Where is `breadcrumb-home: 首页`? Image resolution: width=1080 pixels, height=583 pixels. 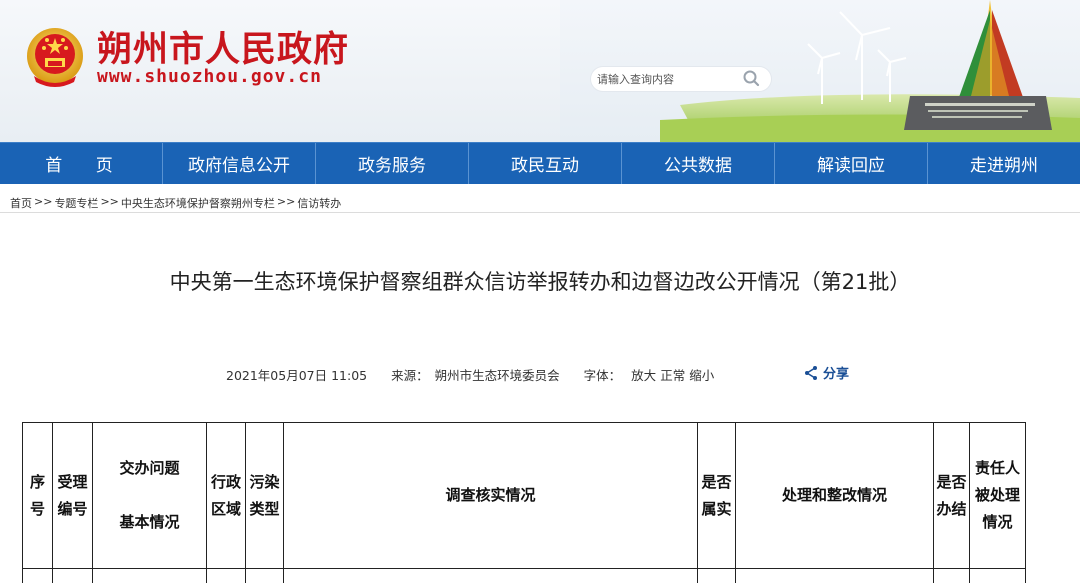
breadcrumb-home: 首页 is located at coordinates (21, 203).